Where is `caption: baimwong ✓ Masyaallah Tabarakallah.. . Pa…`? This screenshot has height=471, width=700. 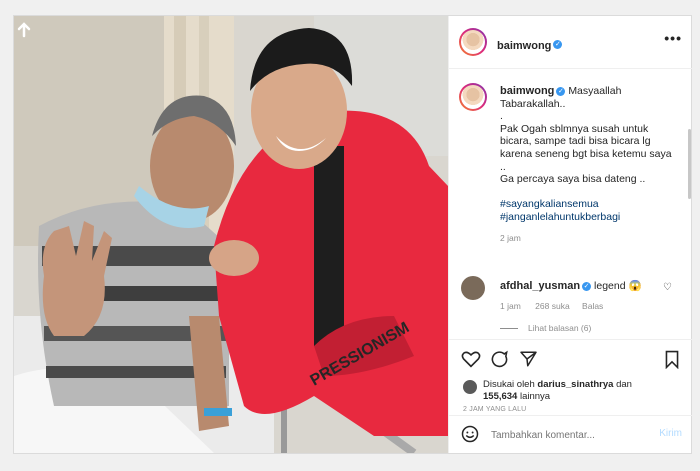
caption: baimwong ✓ Masyaallah Tabarakallah.. . Pa… is located at coordinates (589, 164).